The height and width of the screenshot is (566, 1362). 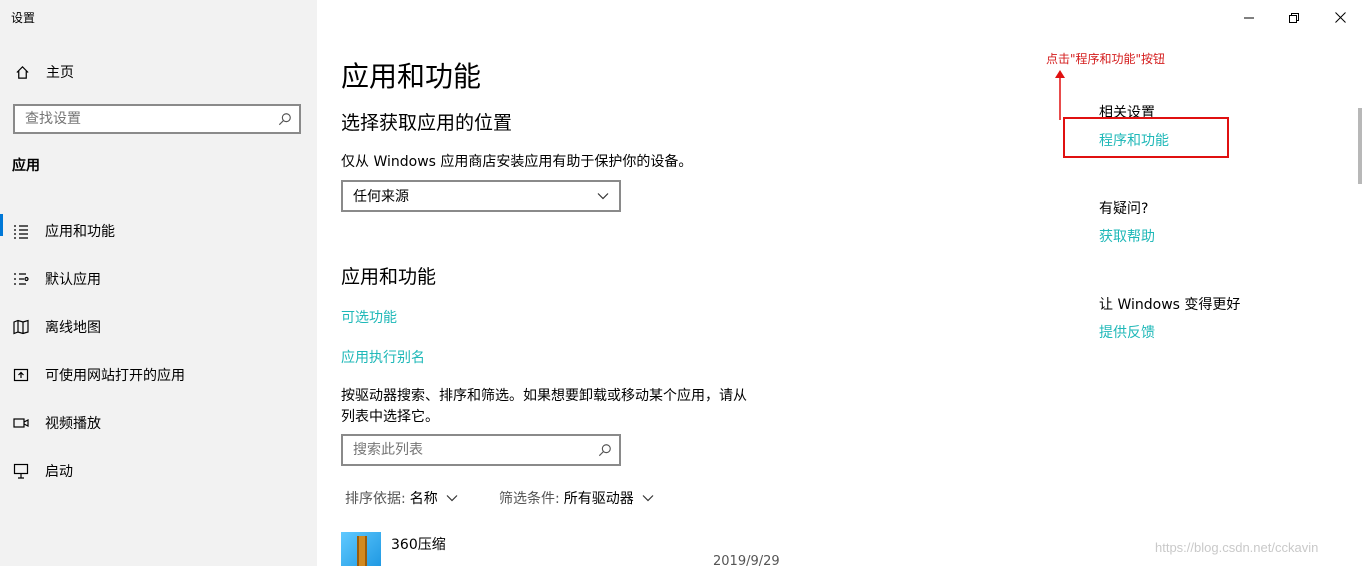 I want to click on restore-button, so click(x=1294, y=17).